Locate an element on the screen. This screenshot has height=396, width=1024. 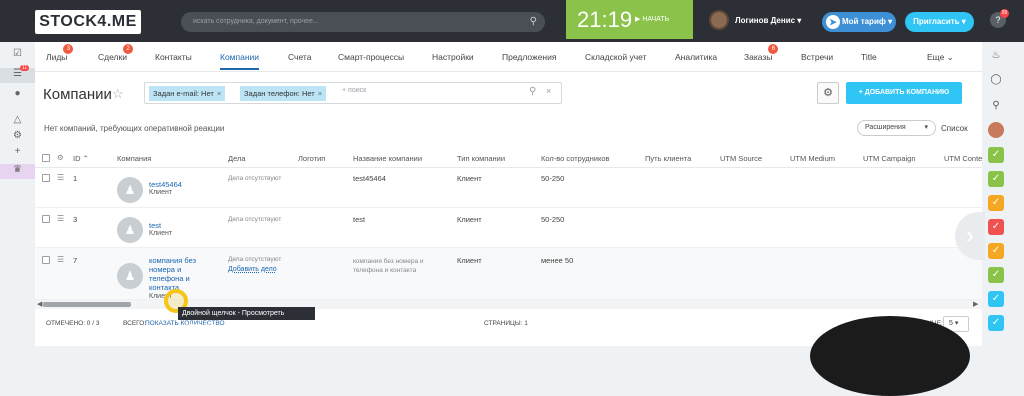
tab-meetings: Встречи is located at coordinates (817, 57).